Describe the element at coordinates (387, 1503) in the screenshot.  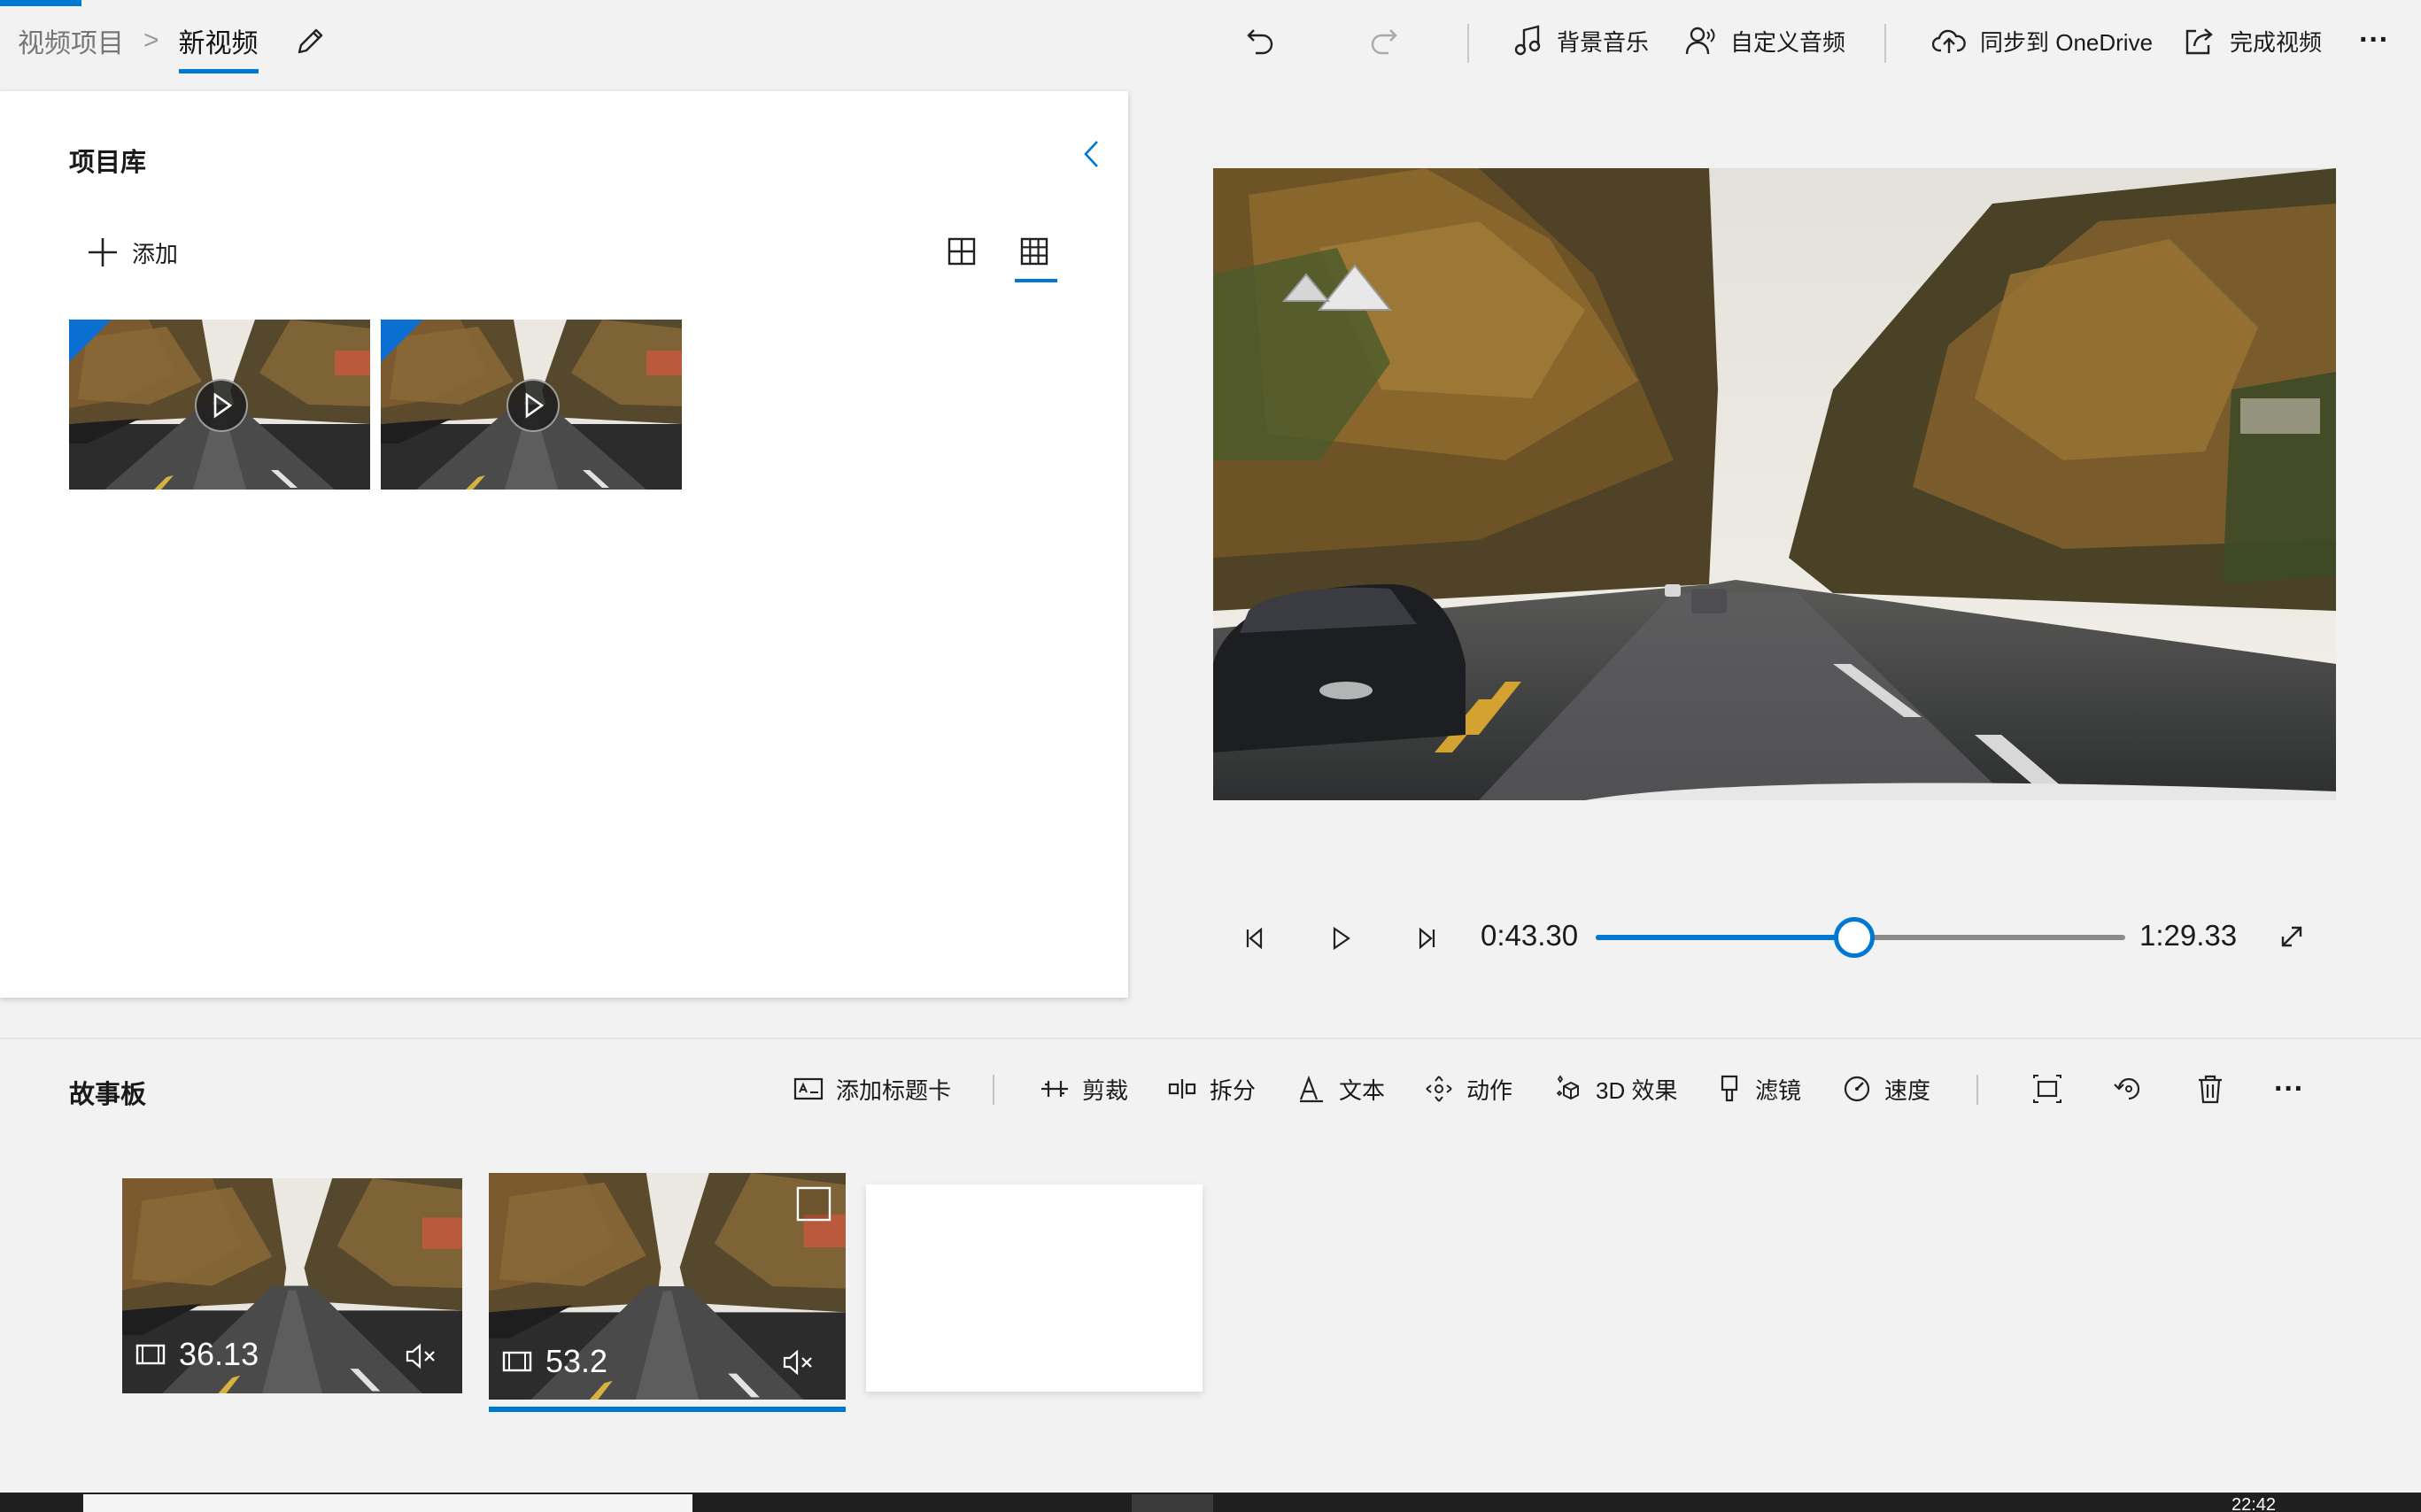
I see `taskbar-search-box` at that location.